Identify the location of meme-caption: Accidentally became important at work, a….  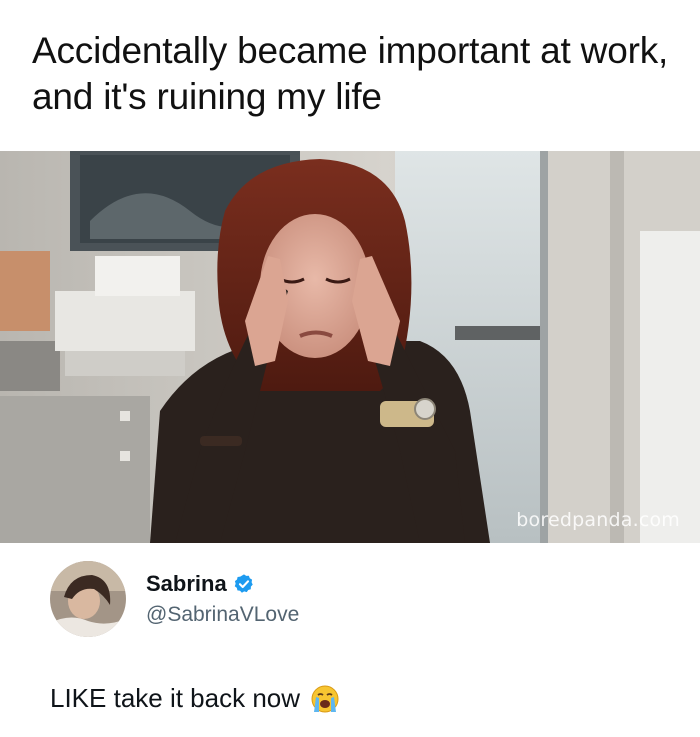
(350, 73).